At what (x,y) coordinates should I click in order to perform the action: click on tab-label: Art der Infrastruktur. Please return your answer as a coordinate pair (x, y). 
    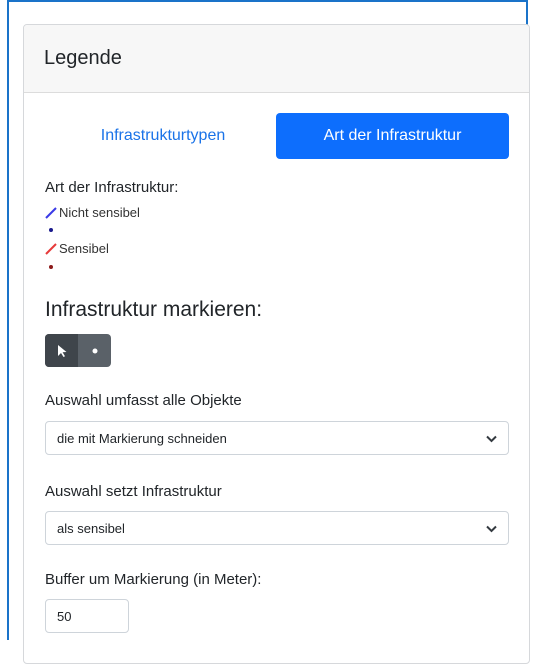
    Looking at the image, I should click on (392, 135).